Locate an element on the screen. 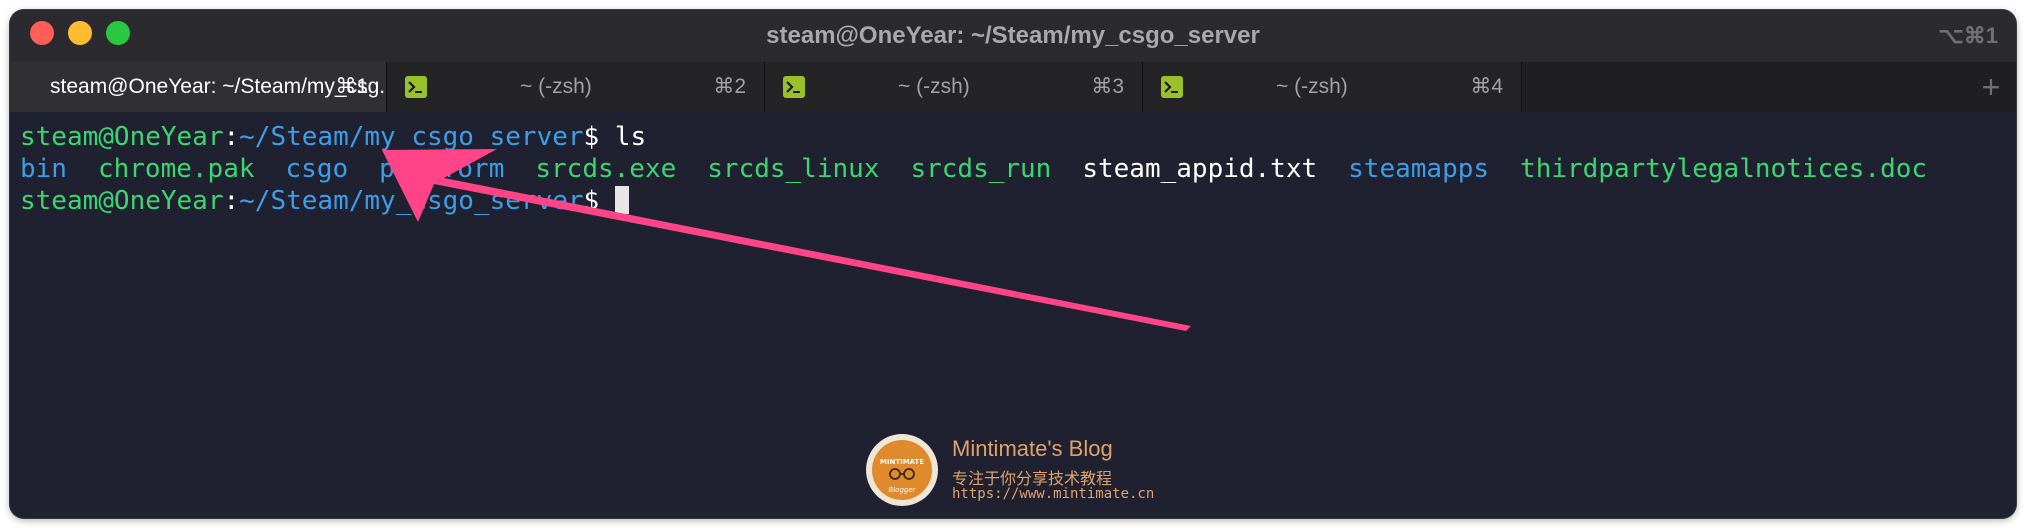  tab-2: ~ (-zsh) ⌘2 is located at coordinates (576, 87).